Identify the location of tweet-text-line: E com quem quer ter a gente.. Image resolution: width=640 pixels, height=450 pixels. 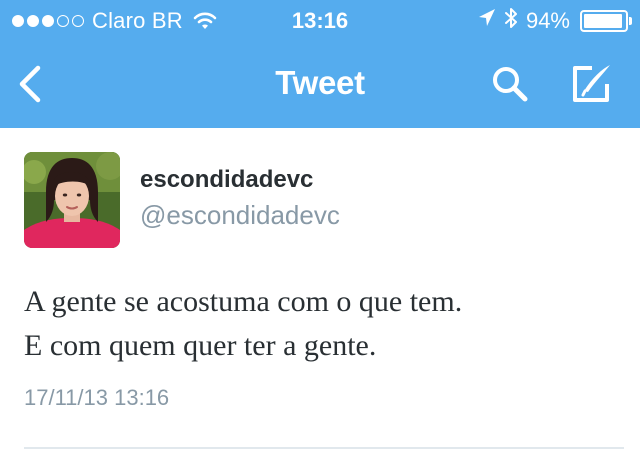
(200, 345).